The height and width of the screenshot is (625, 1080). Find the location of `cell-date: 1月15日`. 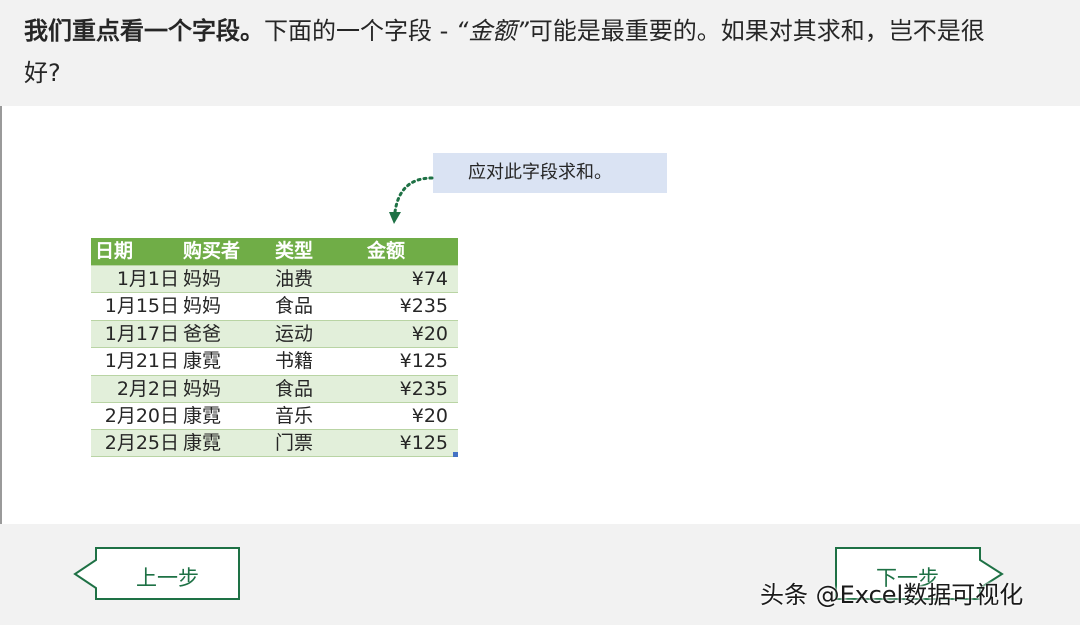

cell-date: 1月15日 is located at coordinates (137, 306).